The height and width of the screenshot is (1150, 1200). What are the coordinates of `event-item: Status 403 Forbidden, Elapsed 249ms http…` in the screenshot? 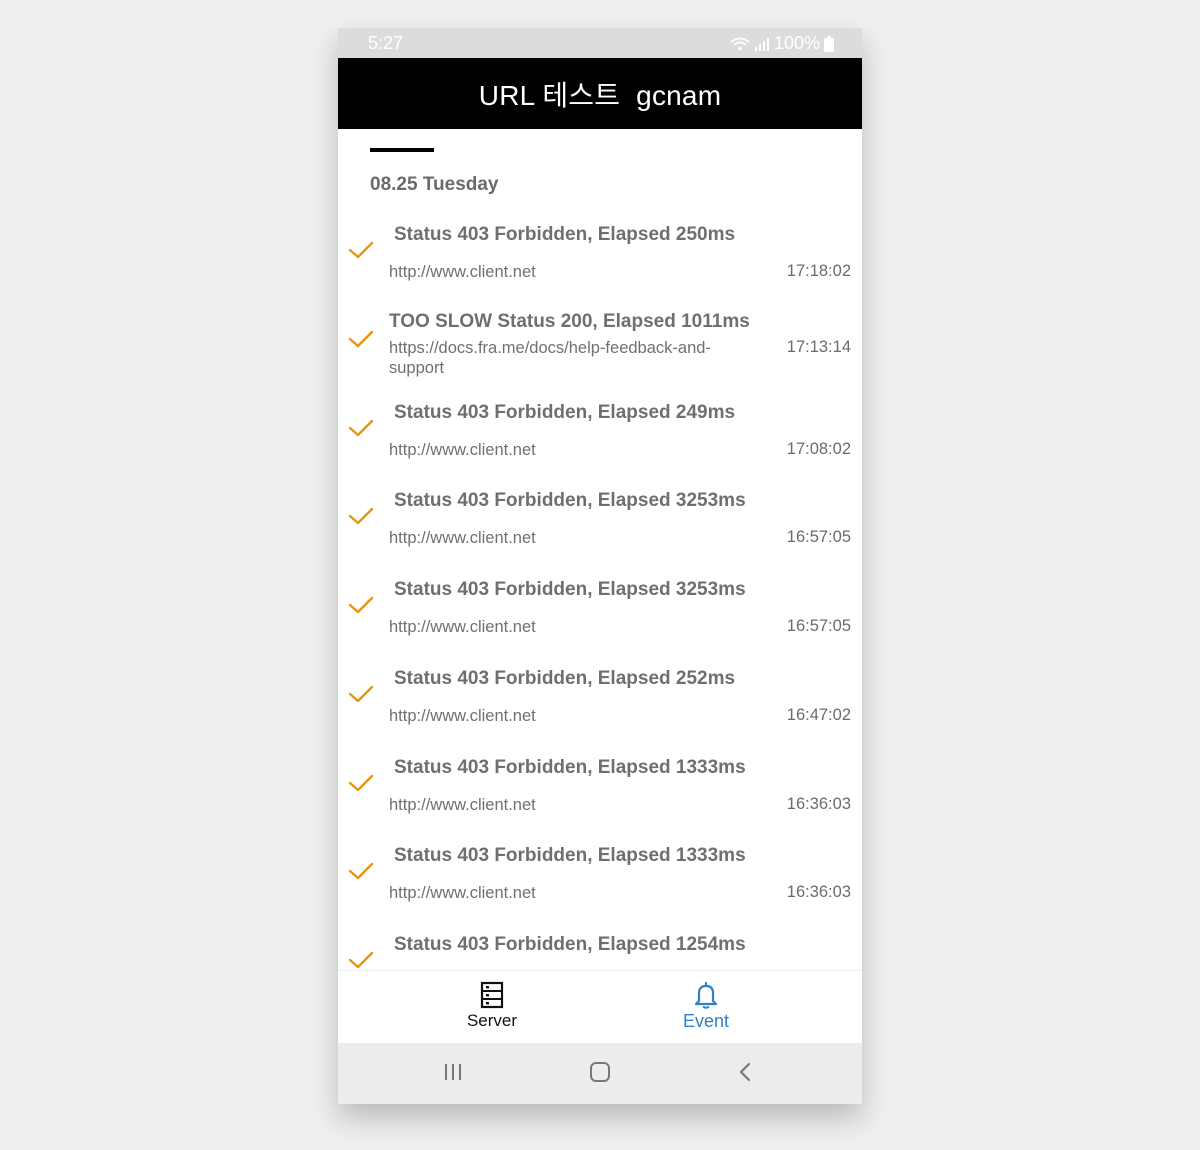 It's located at (600, 436).